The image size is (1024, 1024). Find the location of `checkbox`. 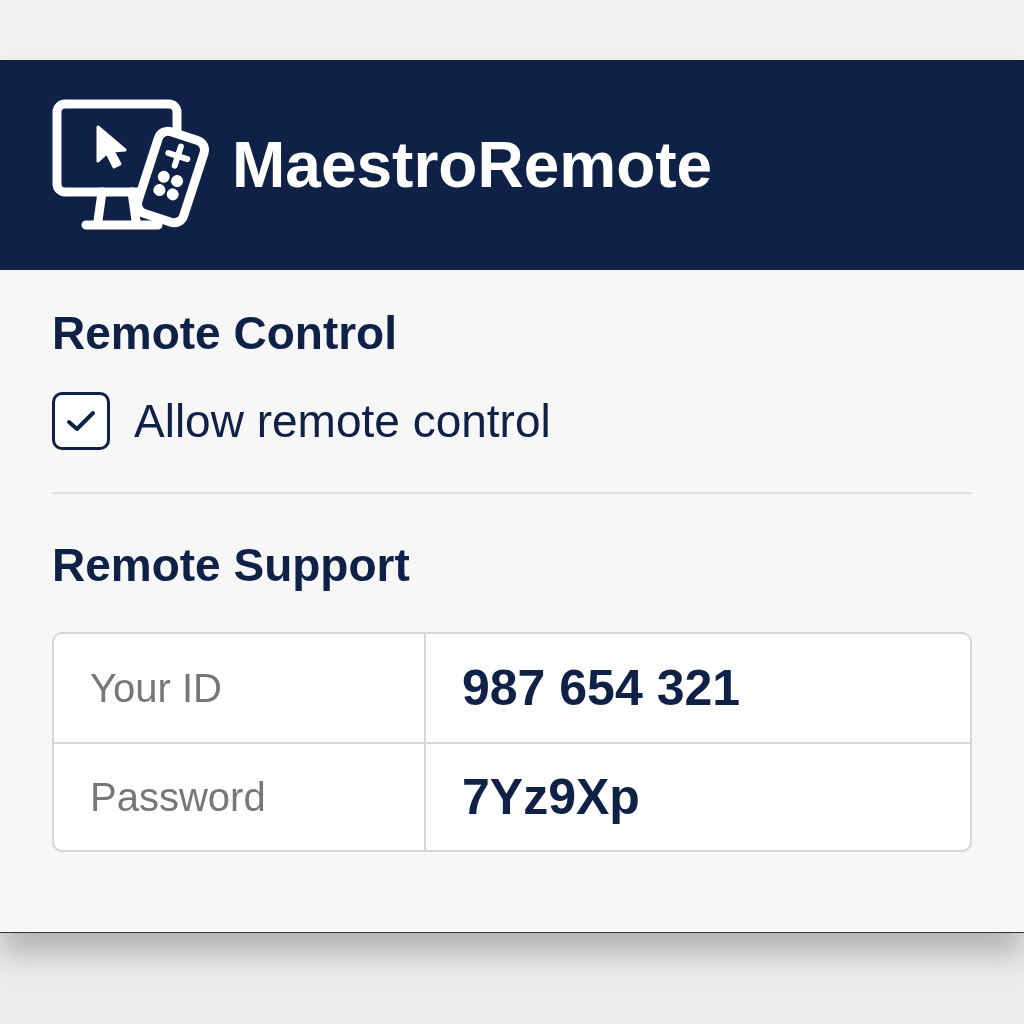

checkbox is located at coordinates (81, 421).